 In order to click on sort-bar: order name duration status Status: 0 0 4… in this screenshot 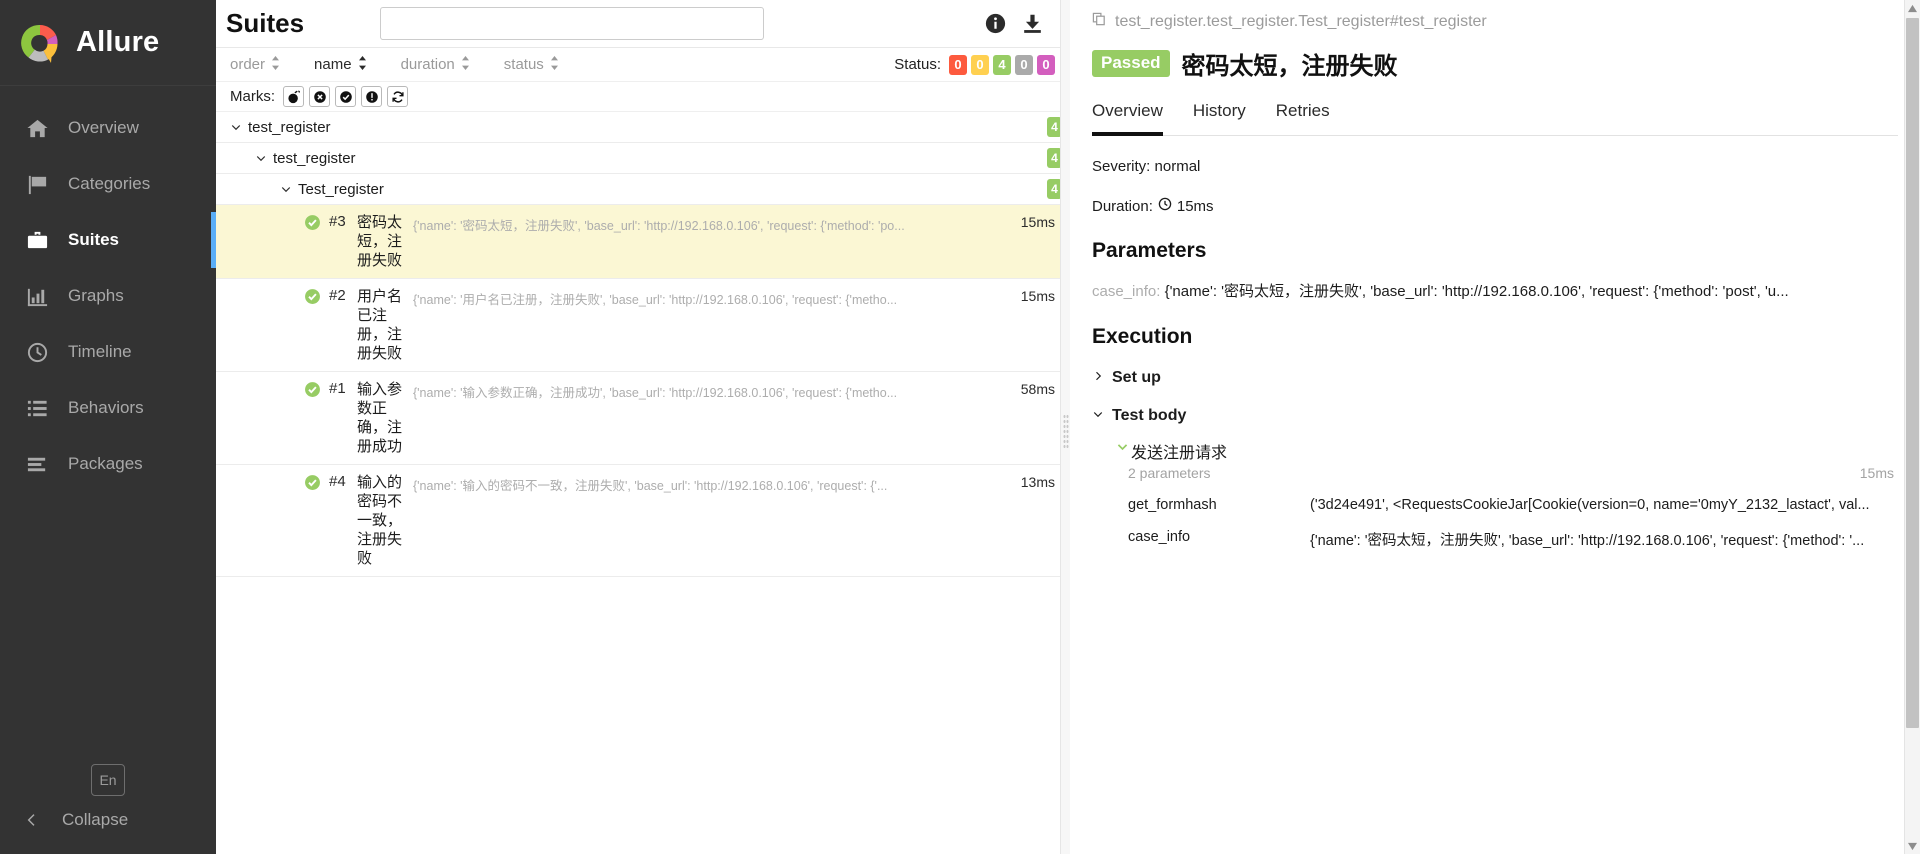, I will do `click(642, 65)`.